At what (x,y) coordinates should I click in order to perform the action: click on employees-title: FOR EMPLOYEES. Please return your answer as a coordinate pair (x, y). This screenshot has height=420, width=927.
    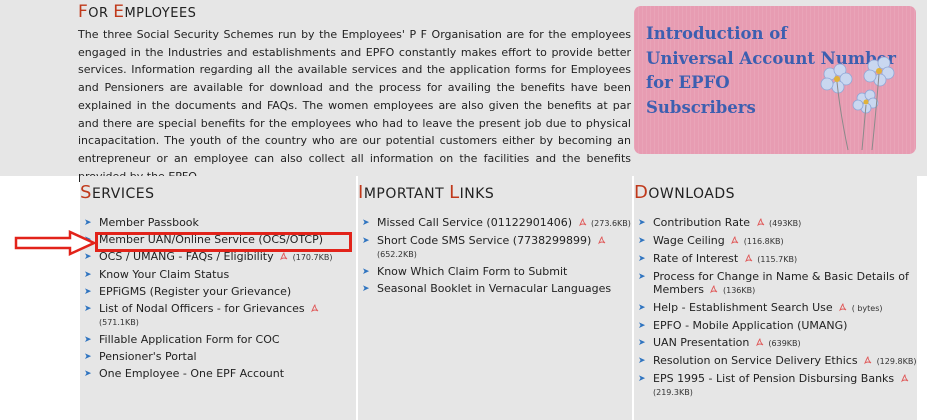
    Looking at the image, I should click on (137, 12).